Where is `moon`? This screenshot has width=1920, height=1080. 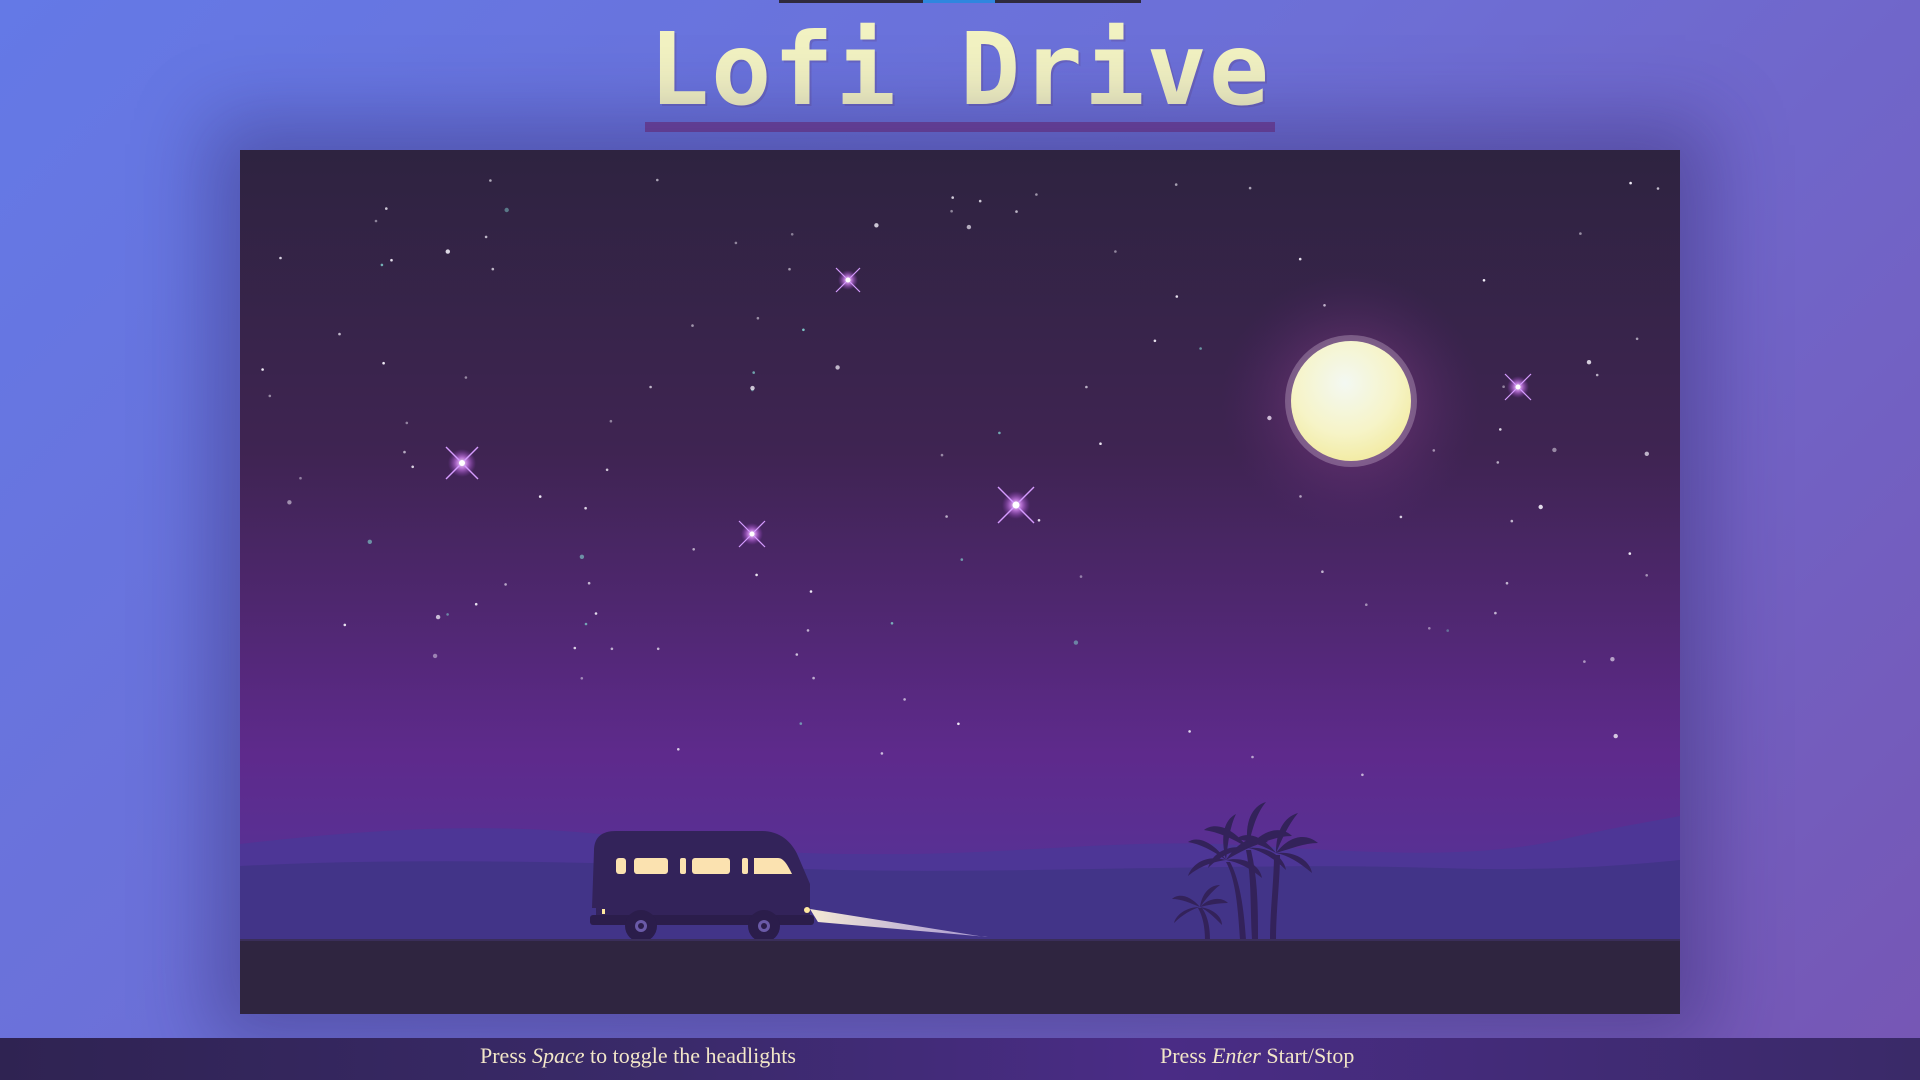
moon is located at coordinates (1351, 401).